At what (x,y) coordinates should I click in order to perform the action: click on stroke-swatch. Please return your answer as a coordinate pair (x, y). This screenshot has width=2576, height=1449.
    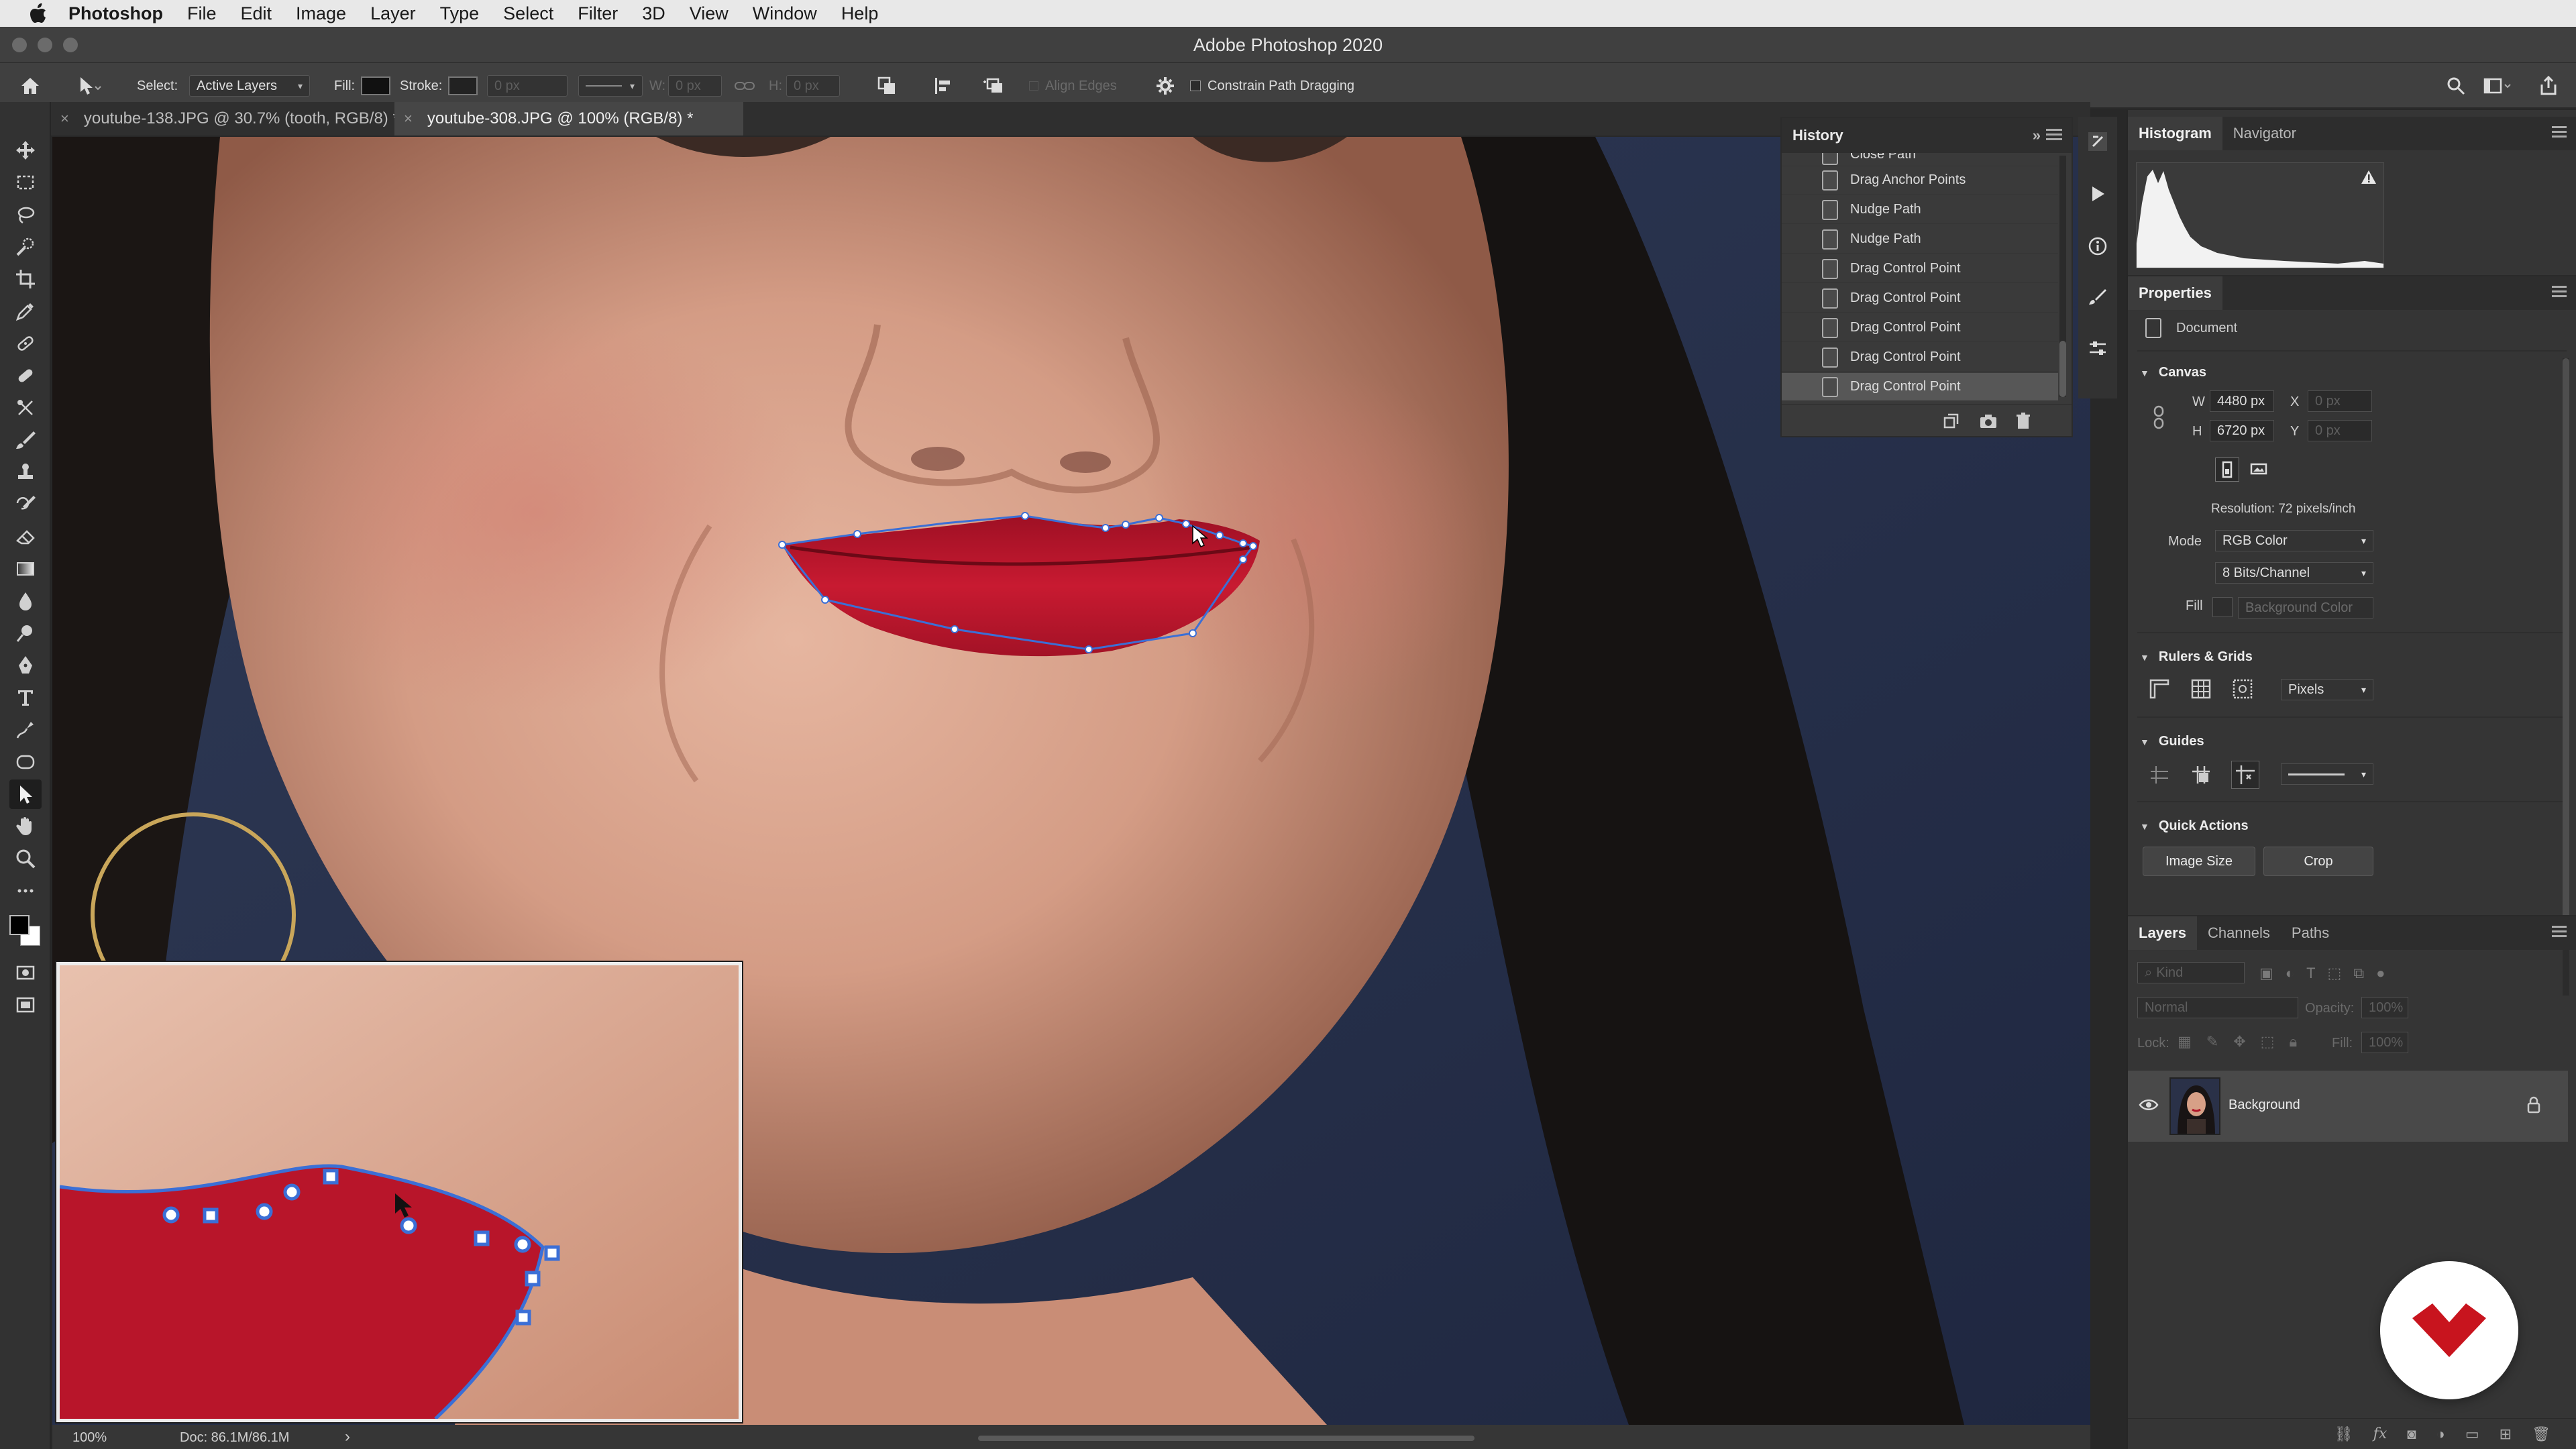
    Looking at the image, I should click on (463, 85).